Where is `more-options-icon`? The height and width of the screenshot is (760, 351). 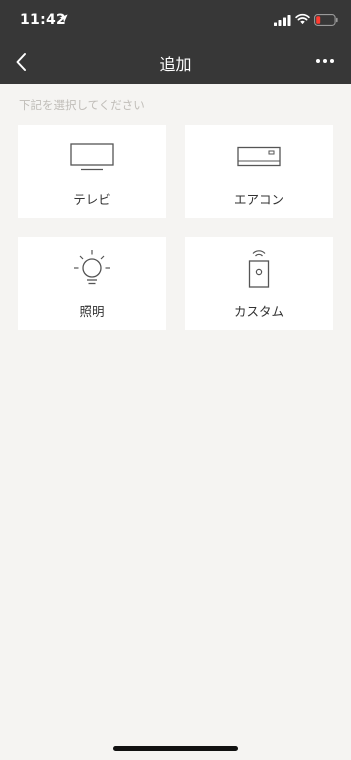 more-options-icon is located at coordinates (325, 61).